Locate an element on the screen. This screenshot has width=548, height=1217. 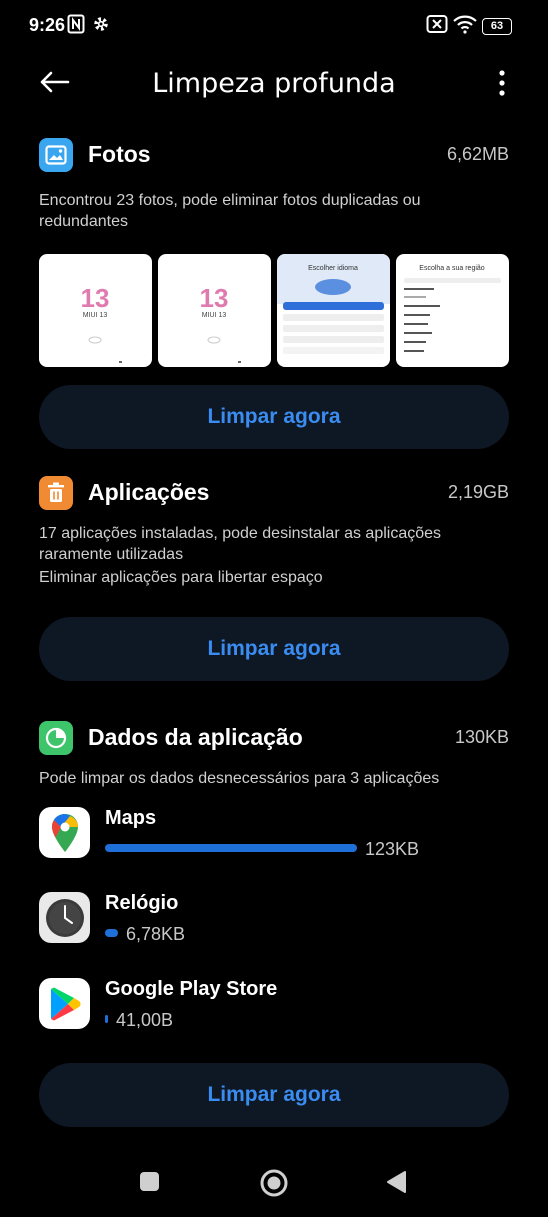
home-circle-icon is located at coordinates (274, 1183).